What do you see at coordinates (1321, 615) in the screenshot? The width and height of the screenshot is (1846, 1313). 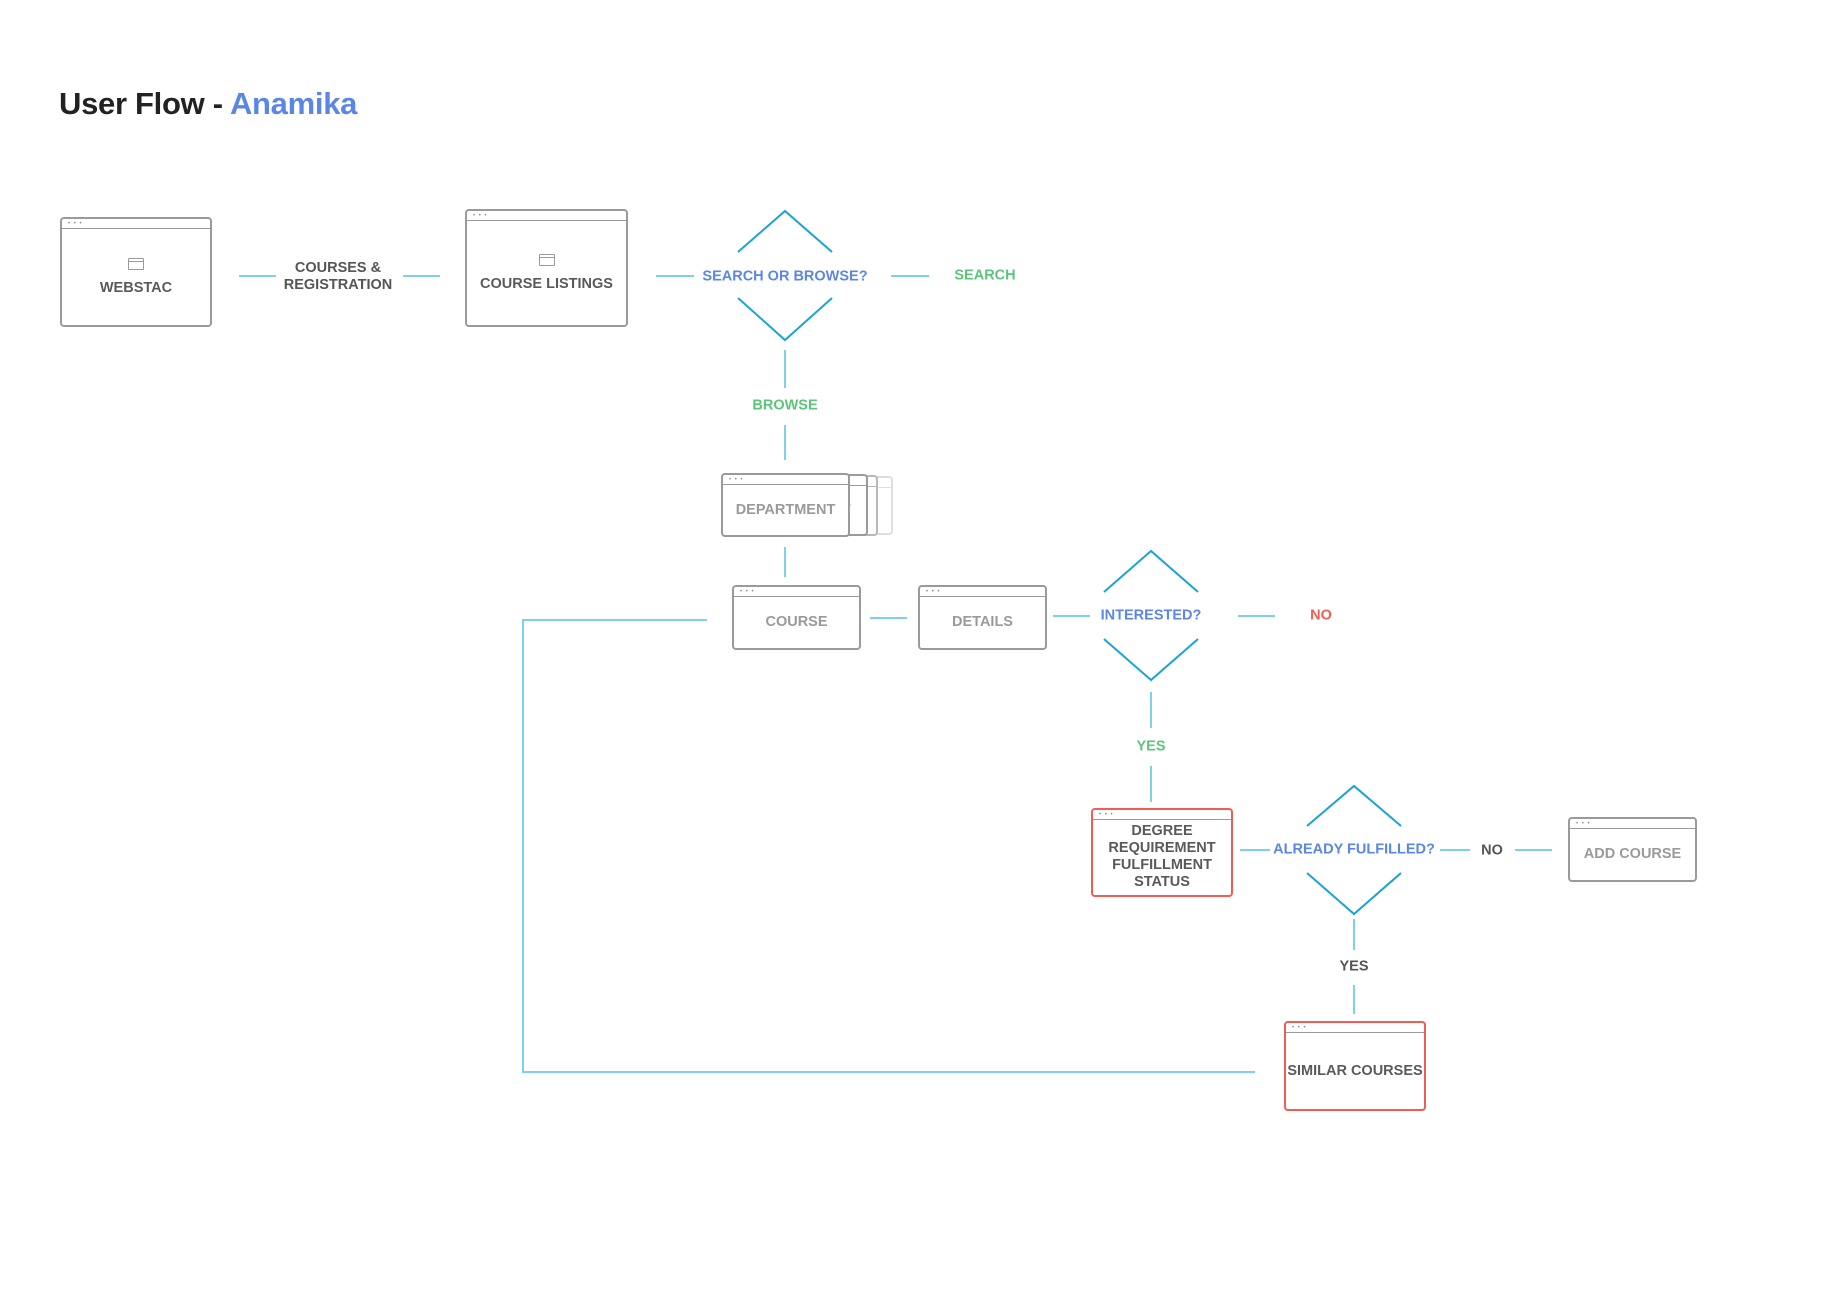 I see `edge-label-interested-no: NO` at bounding box center [1321, 615].